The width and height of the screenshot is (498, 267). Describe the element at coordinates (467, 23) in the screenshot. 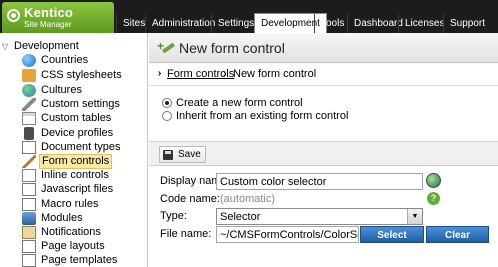

I see `tab-support: Support` at that location.